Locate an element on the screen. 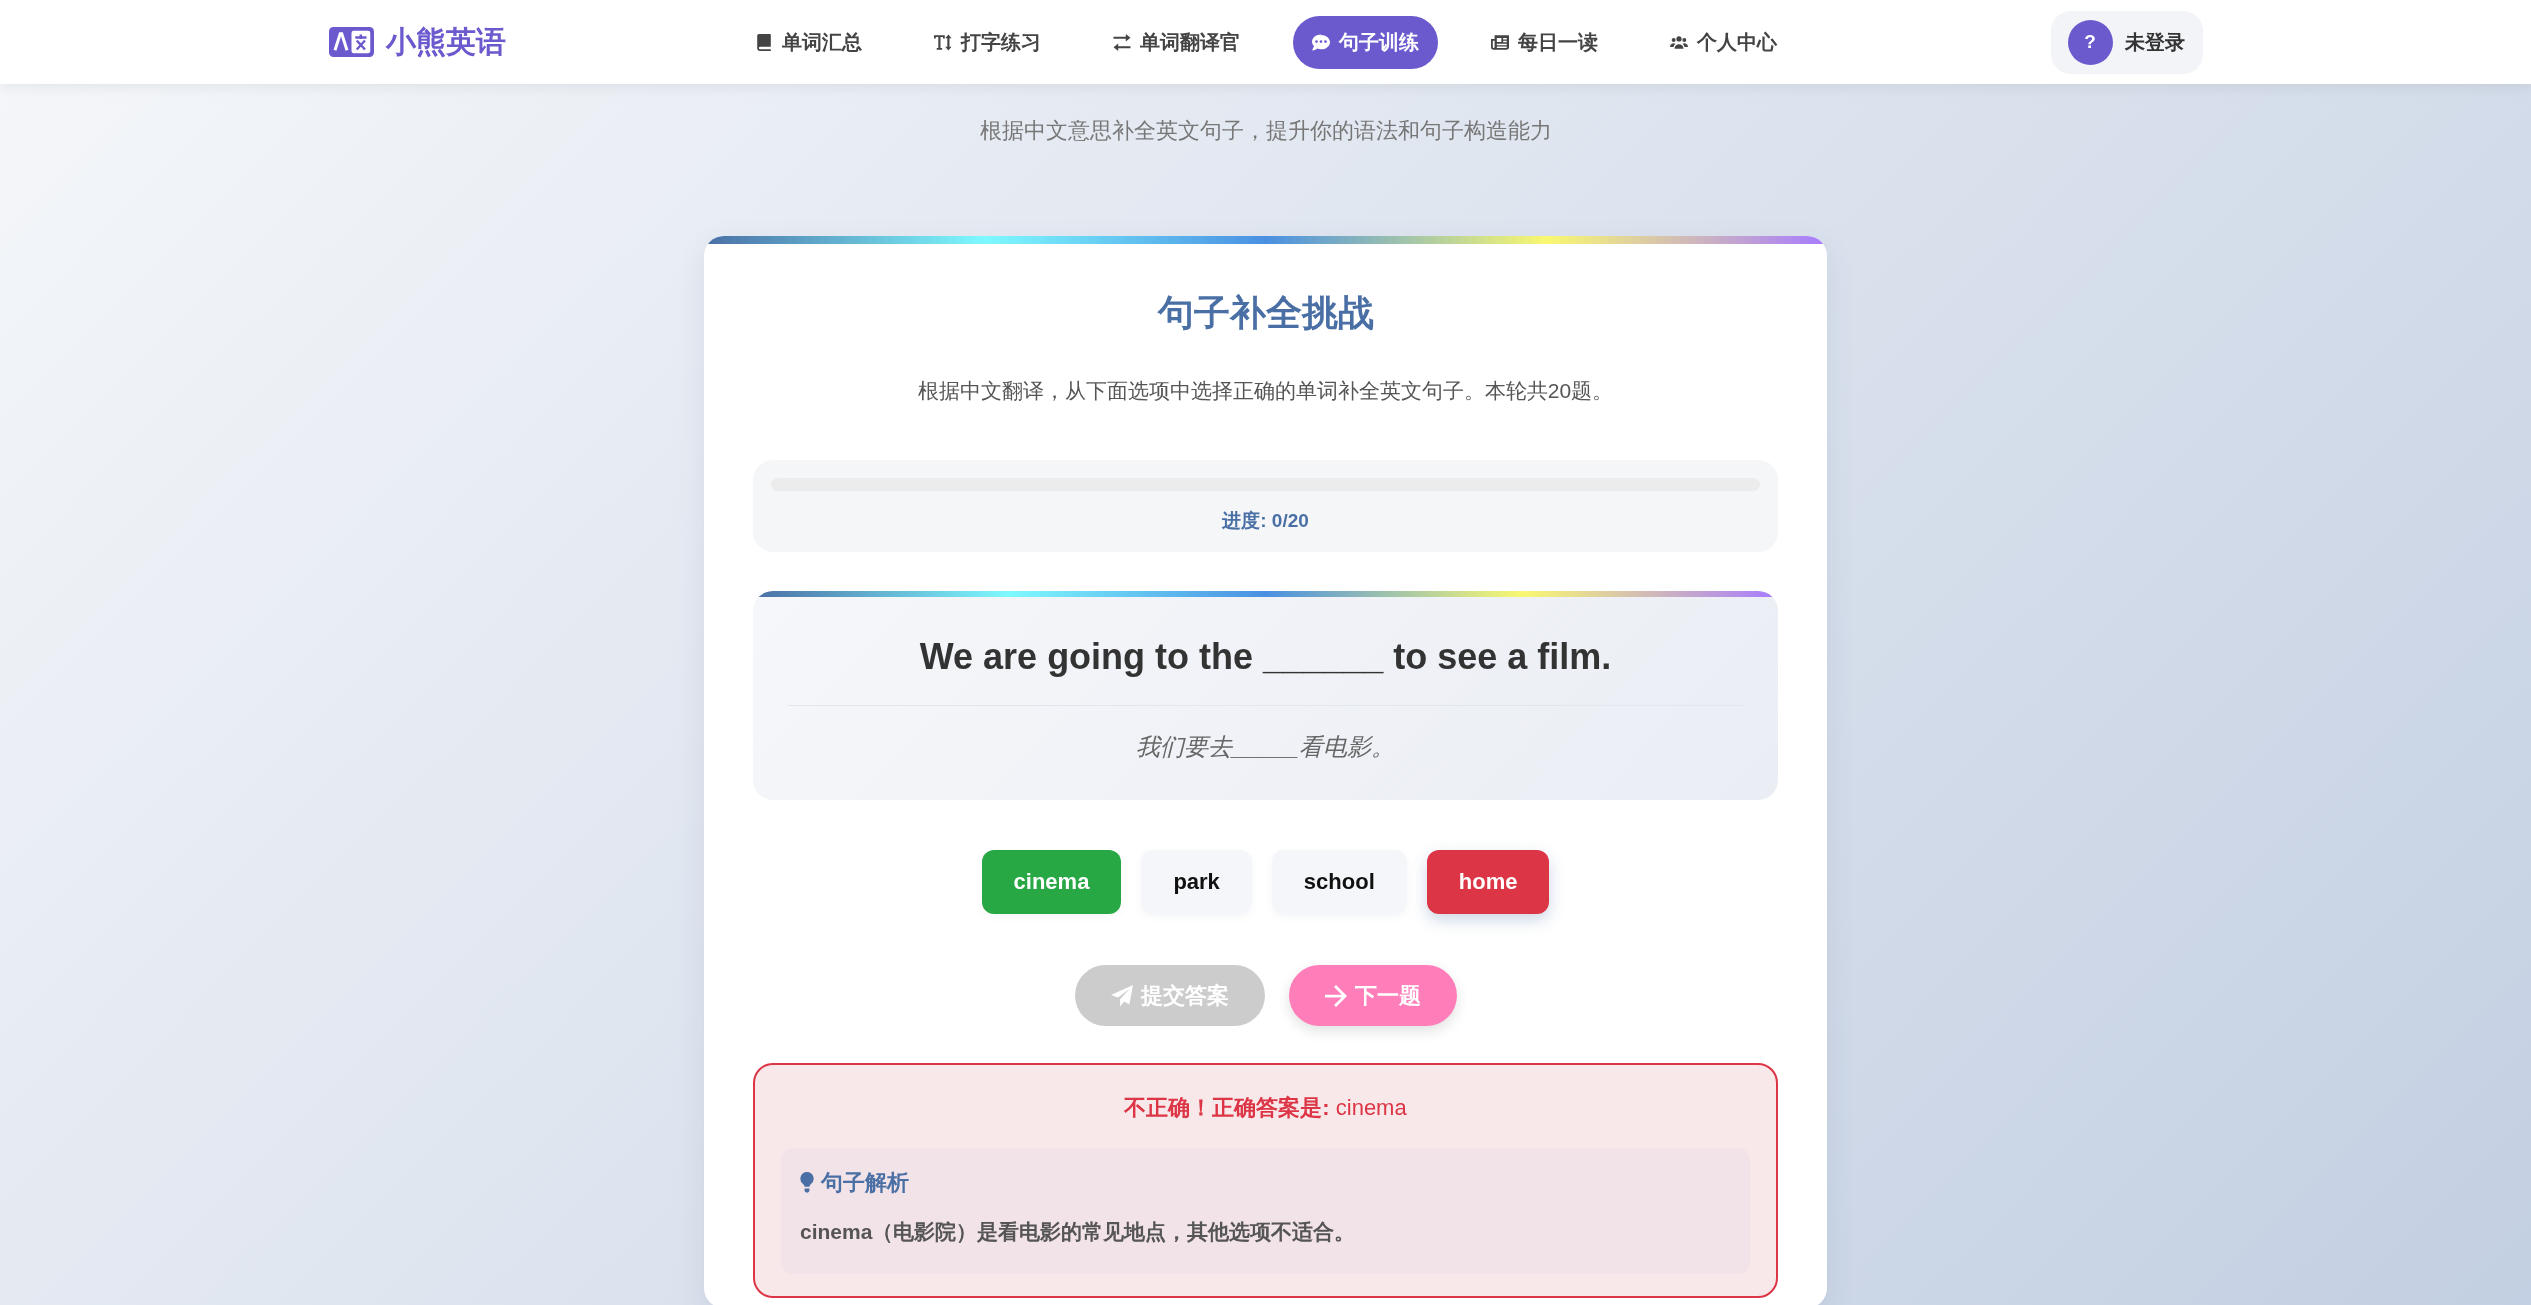 The width and height of the screenshot is (2531, 1305). explanation-text: cinema（电影院）是看电影的常见地点，其他选项不适合。 is located at coordinates (1078, 1232).